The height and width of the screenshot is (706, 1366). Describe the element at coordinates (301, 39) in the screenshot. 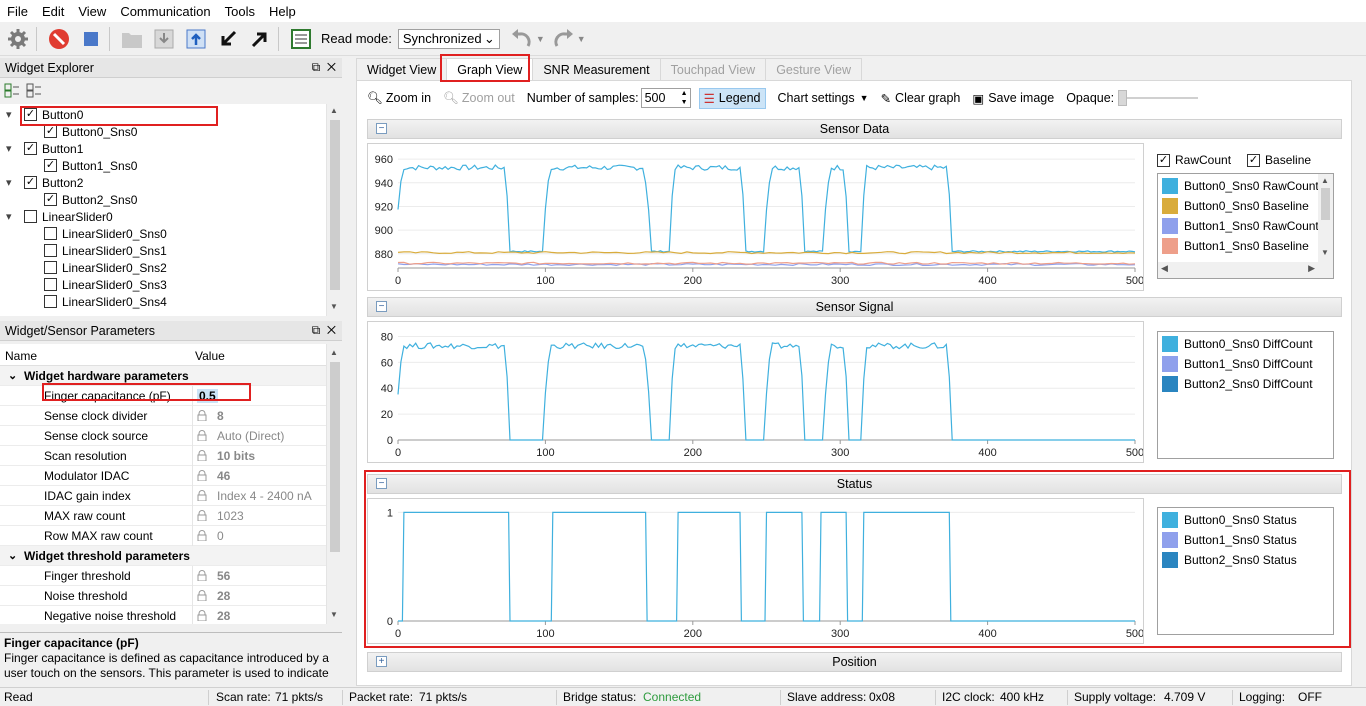

I see `log-icon` at that location.